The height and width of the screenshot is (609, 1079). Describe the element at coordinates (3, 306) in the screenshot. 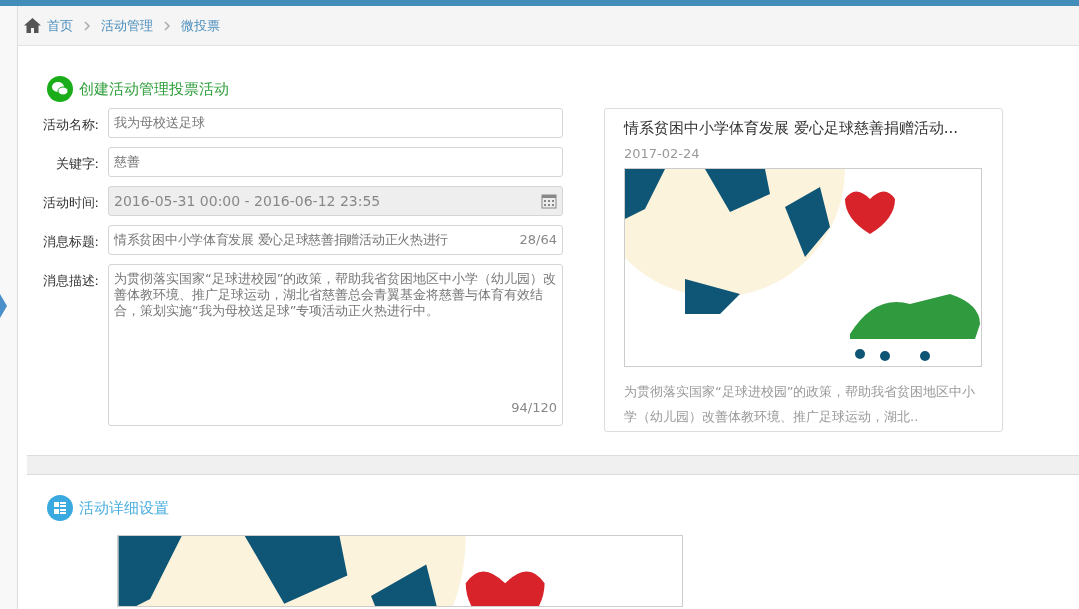

I see `collapse-arrow-icon` at that location.